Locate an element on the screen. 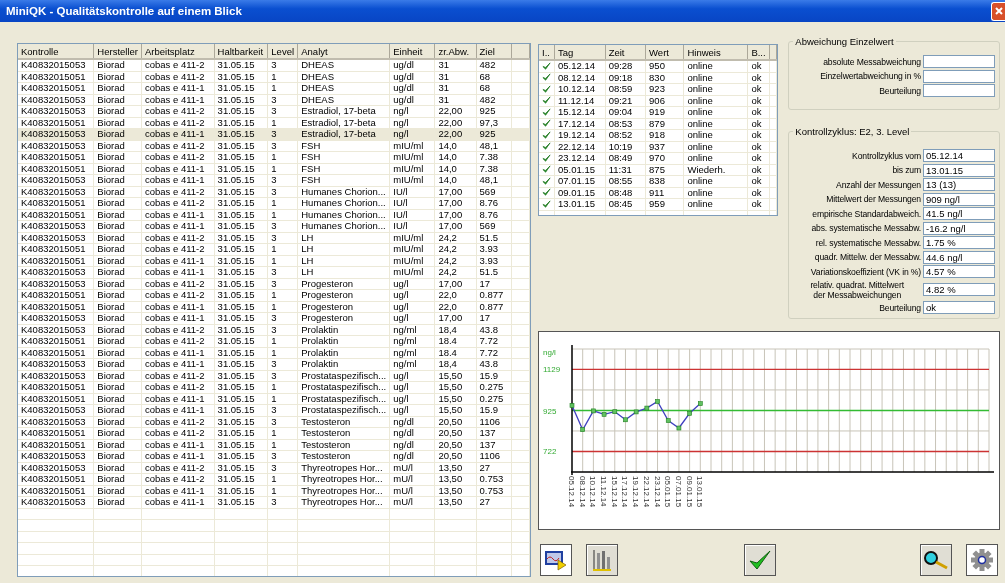  search-button is located at coordinates (936, 560).